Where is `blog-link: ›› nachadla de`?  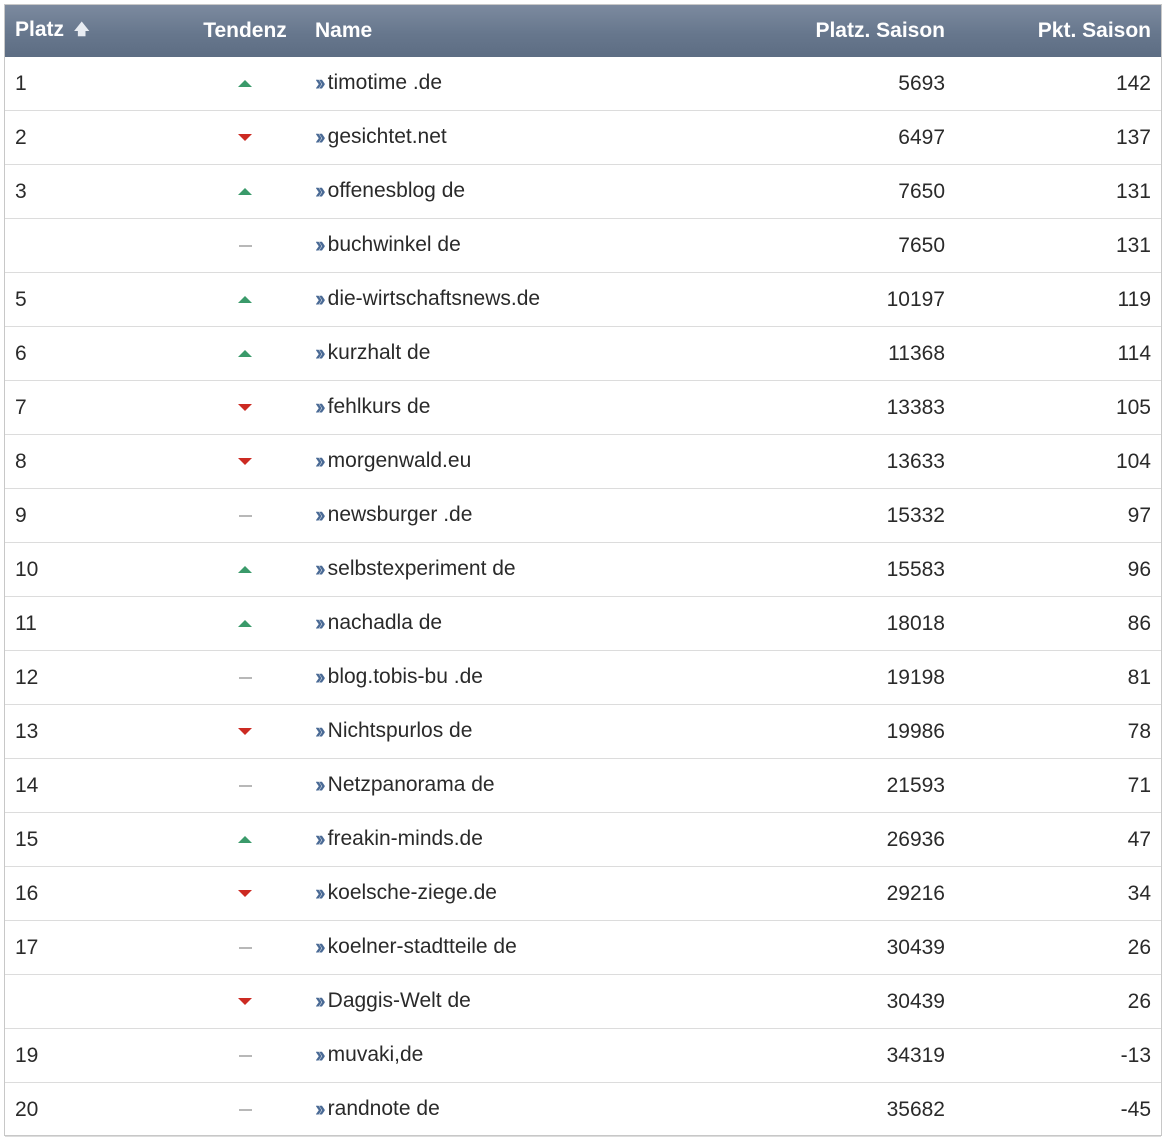 blog-link: ›› nachadla de is located at coordinates (378, 623).